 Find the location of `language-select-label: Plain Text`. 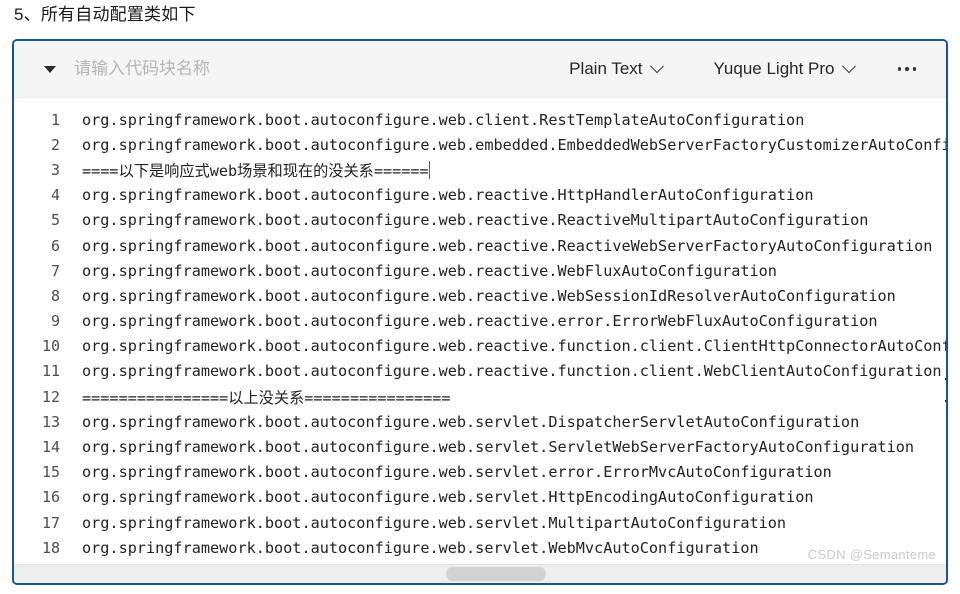

language-select-label: Plain Text is located at coordinates (606, 68).